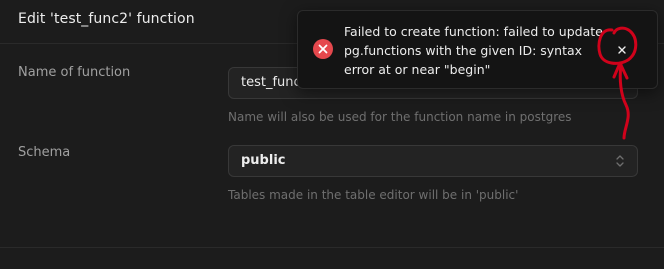  What do you see at coordinates (323, 49) in the screenshot?
I see `error-circle-icon` at bounding box center [323, 49].